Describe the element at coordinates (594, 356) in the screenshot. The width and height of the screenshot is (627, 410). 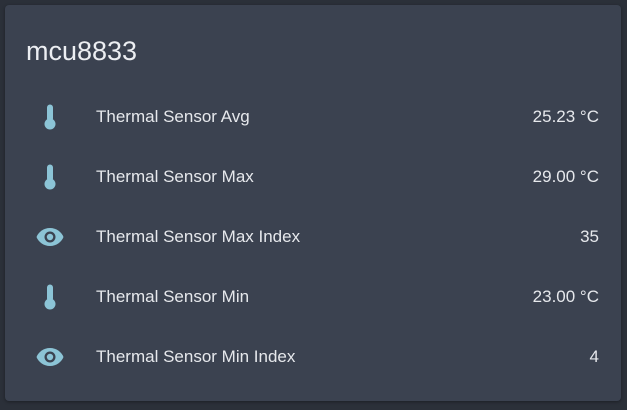
I see `entity-value: 4` at that location.